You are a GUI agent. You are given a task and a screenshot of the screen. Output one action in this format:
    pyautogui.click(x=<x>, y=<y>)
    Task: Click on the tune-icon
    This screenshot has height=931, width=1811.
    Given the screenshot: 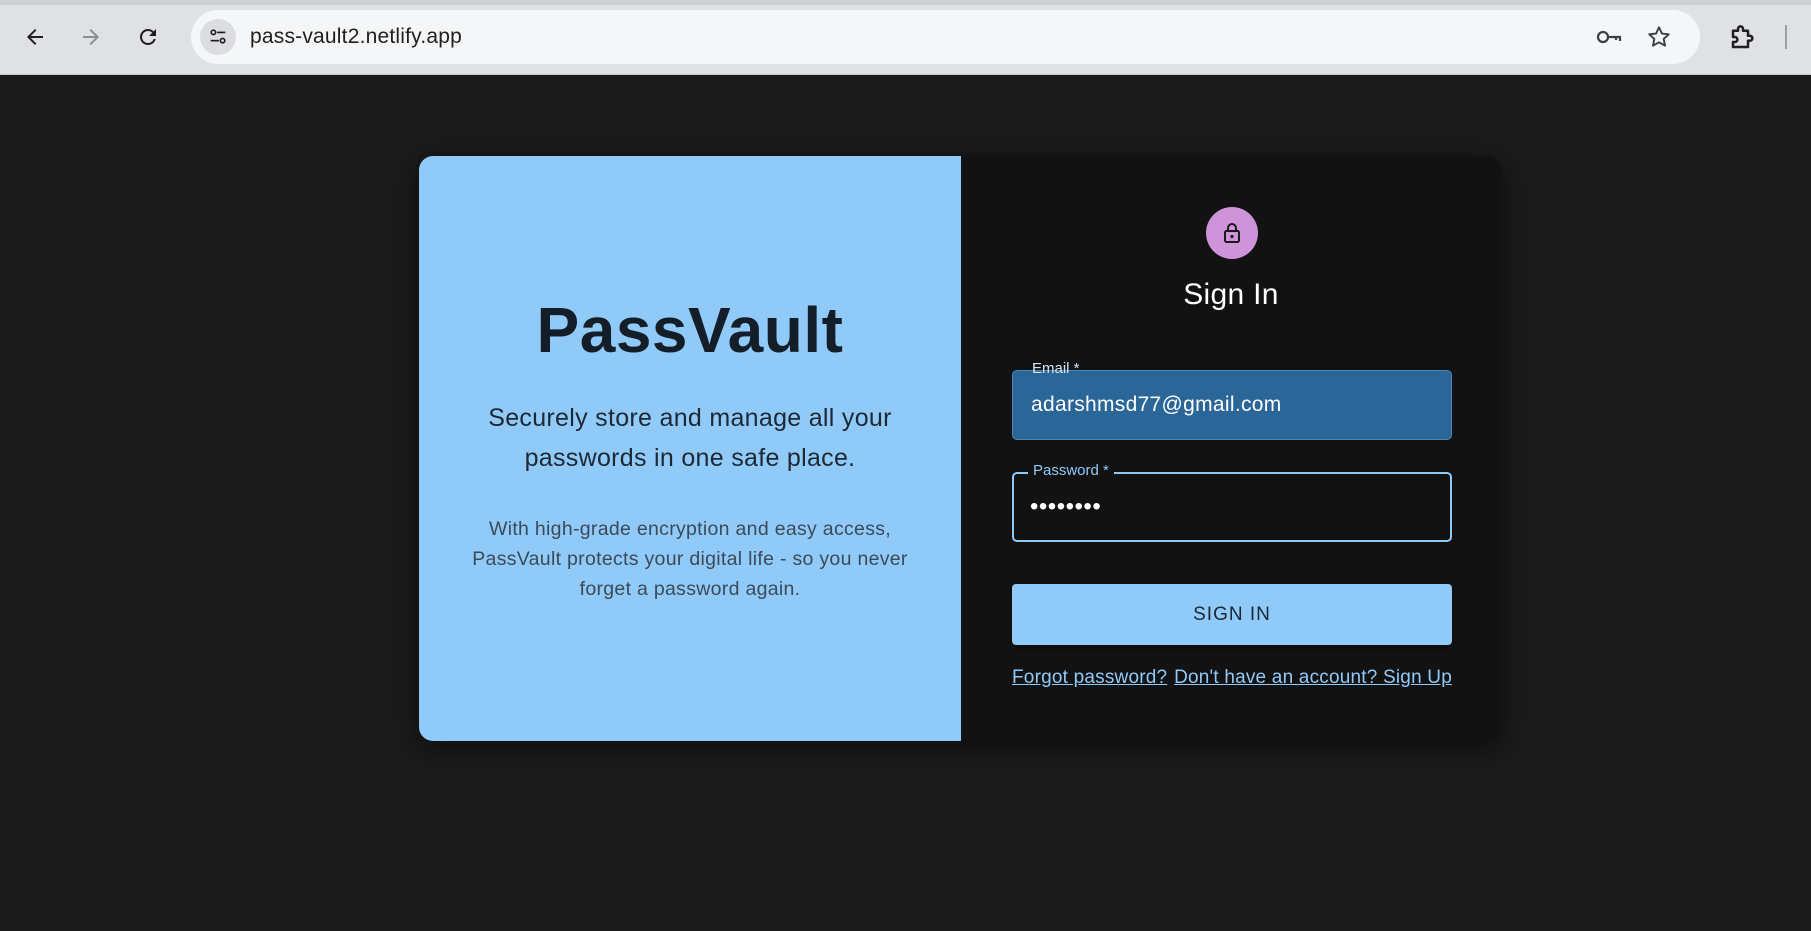 What is the action you would take?
    pyautogui.click(x=218, y=36)
    